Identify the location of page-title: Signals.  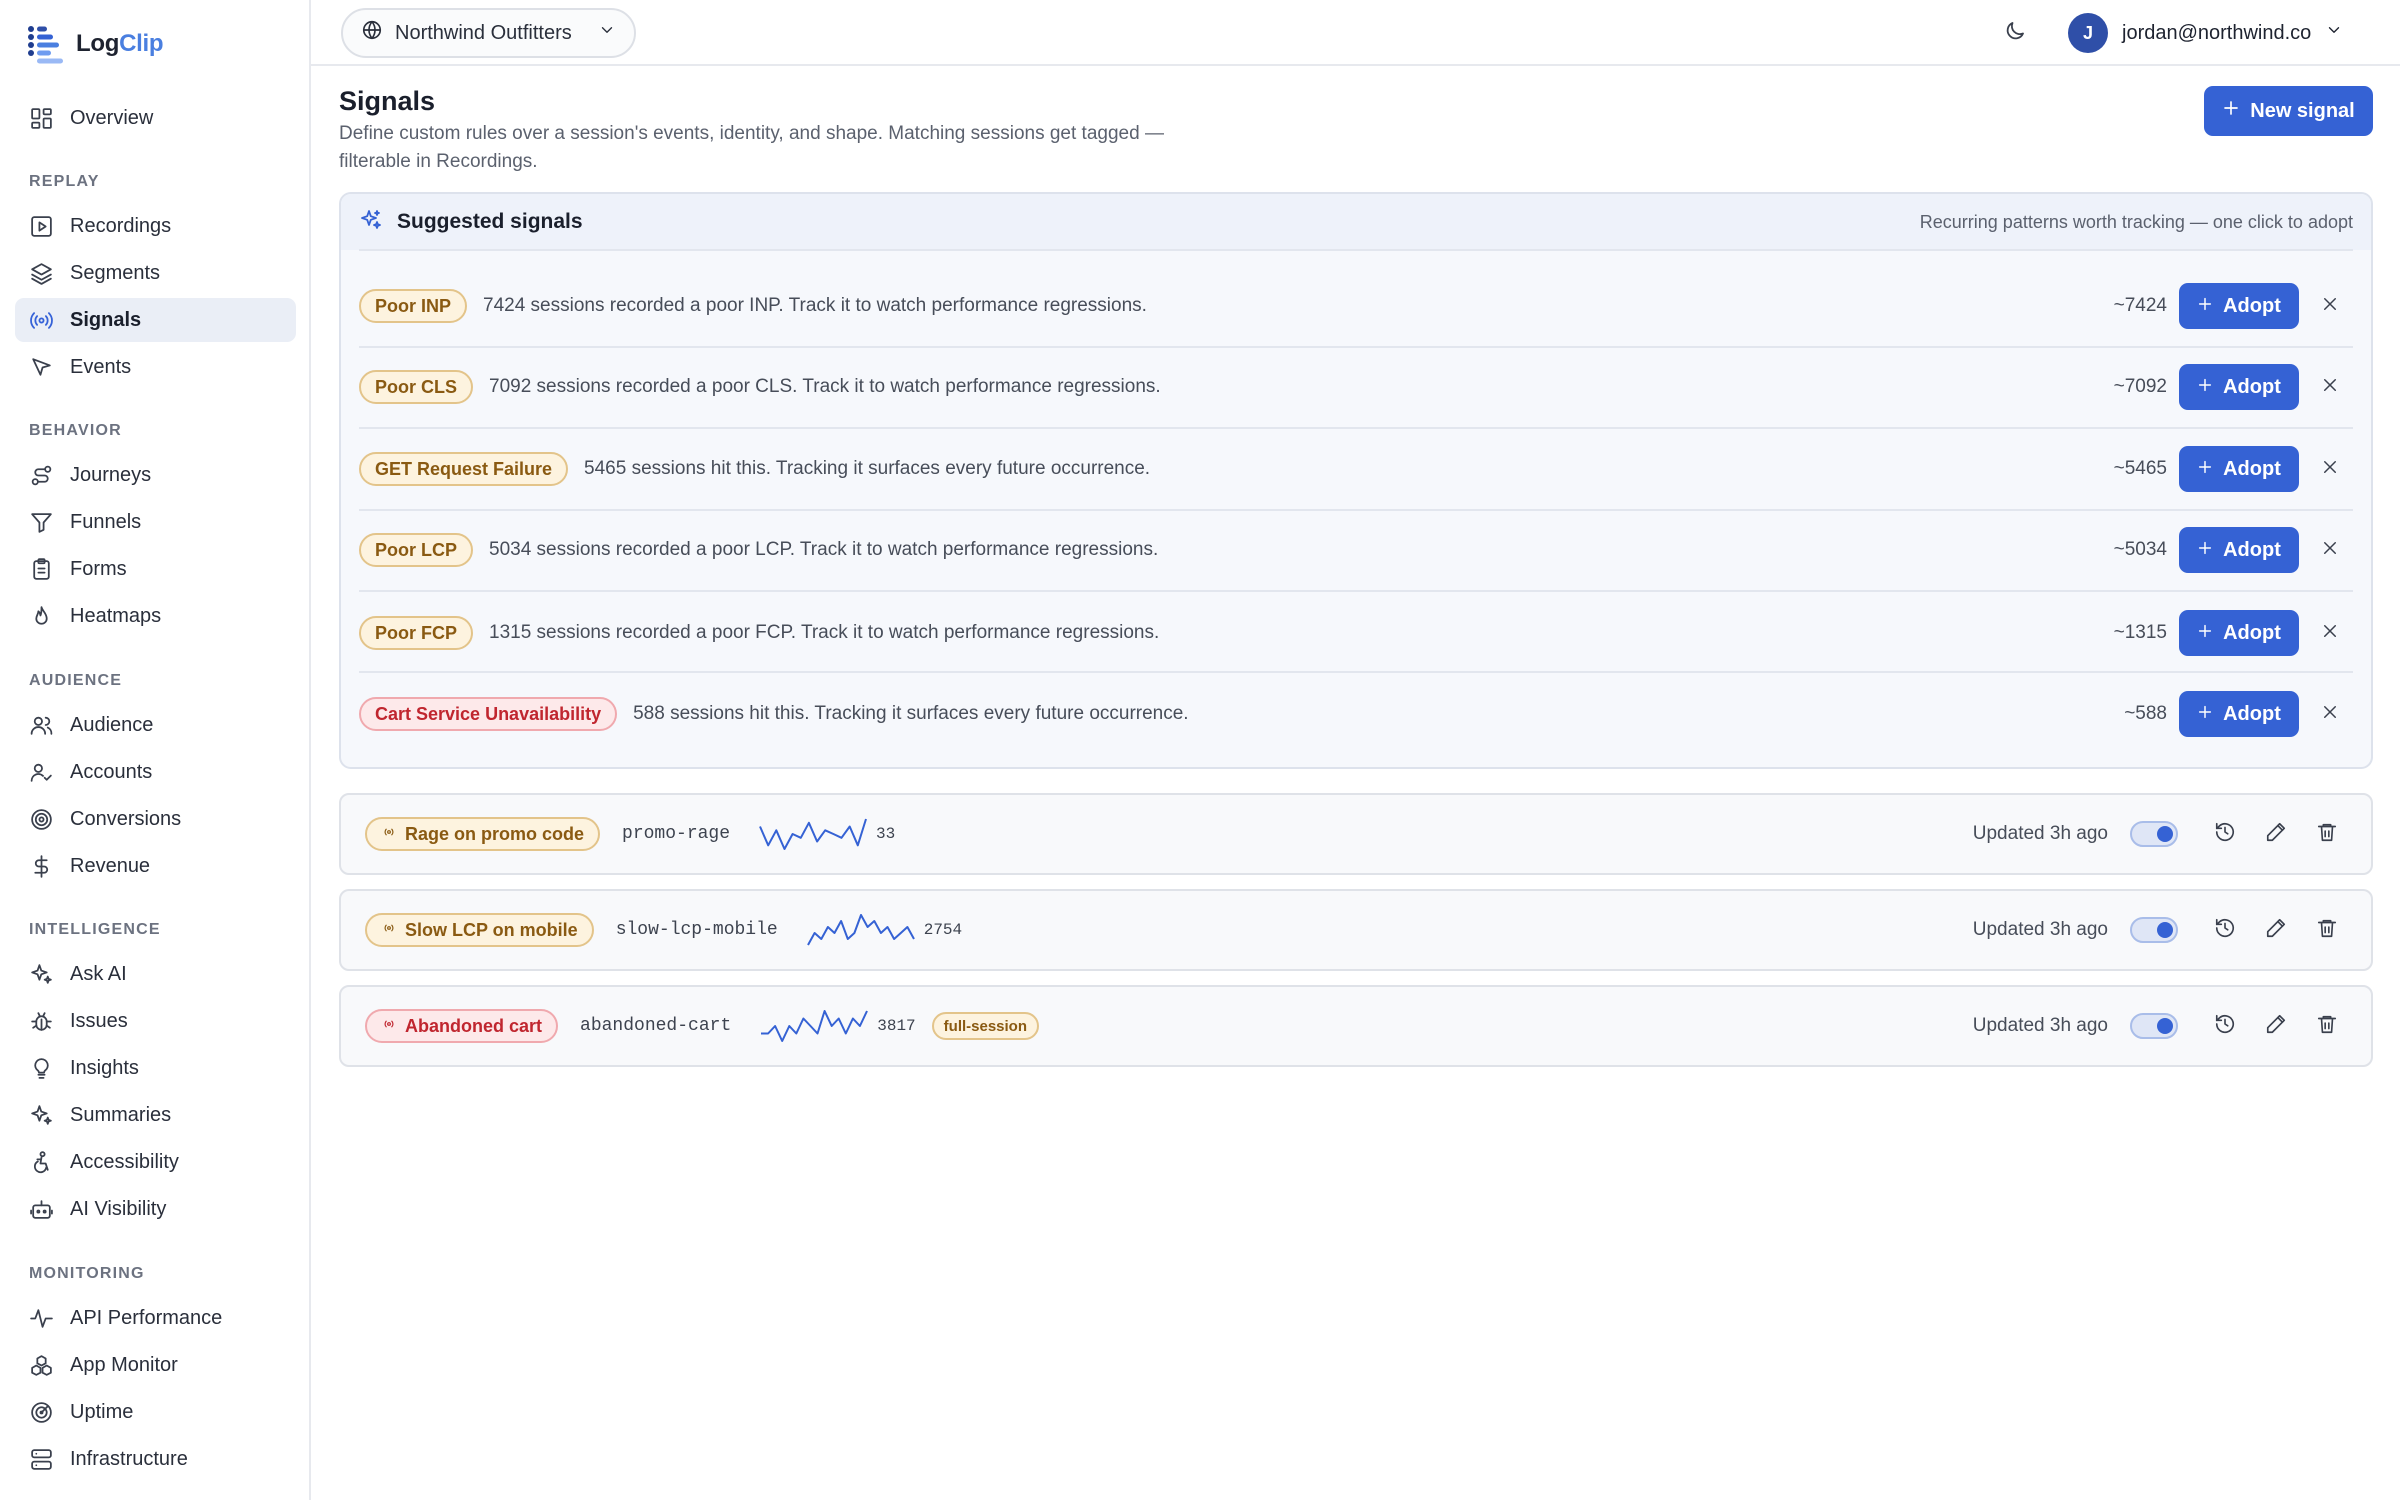
(387, 101).